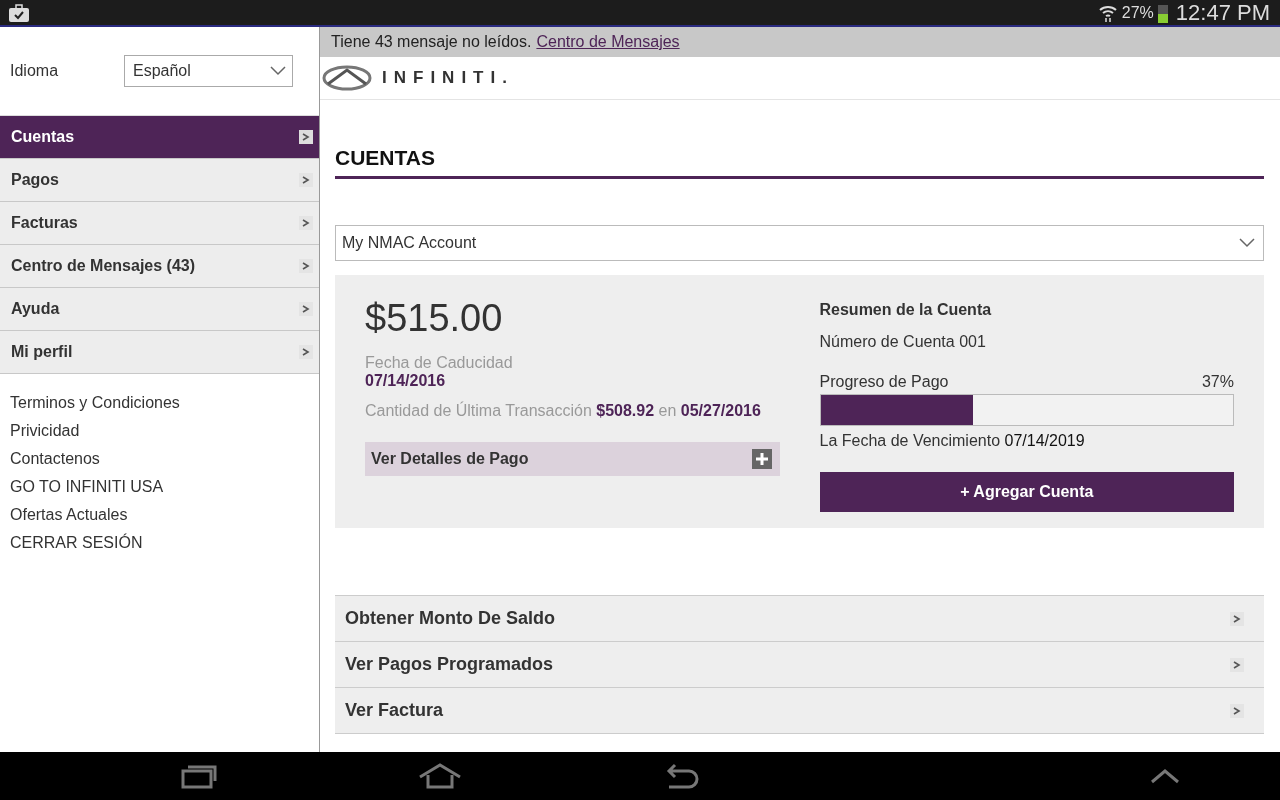 Image resolution: width=1280 pixels, height=800 pixels. What do you see at coordinates (159, 309) in the screenshot?
I see `sidebar-item: Ayuda` at bounding box center [159, 309].